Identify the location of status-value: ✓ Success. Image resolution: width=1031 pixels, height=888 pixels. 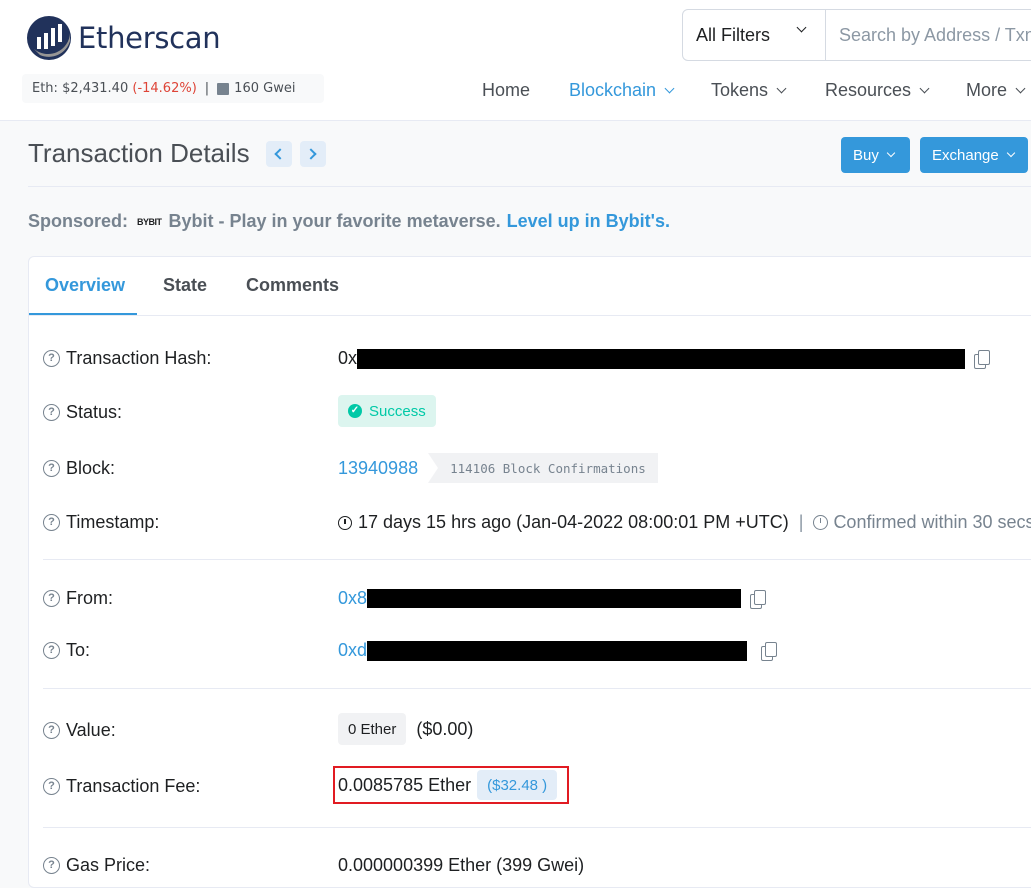
(387, 411).